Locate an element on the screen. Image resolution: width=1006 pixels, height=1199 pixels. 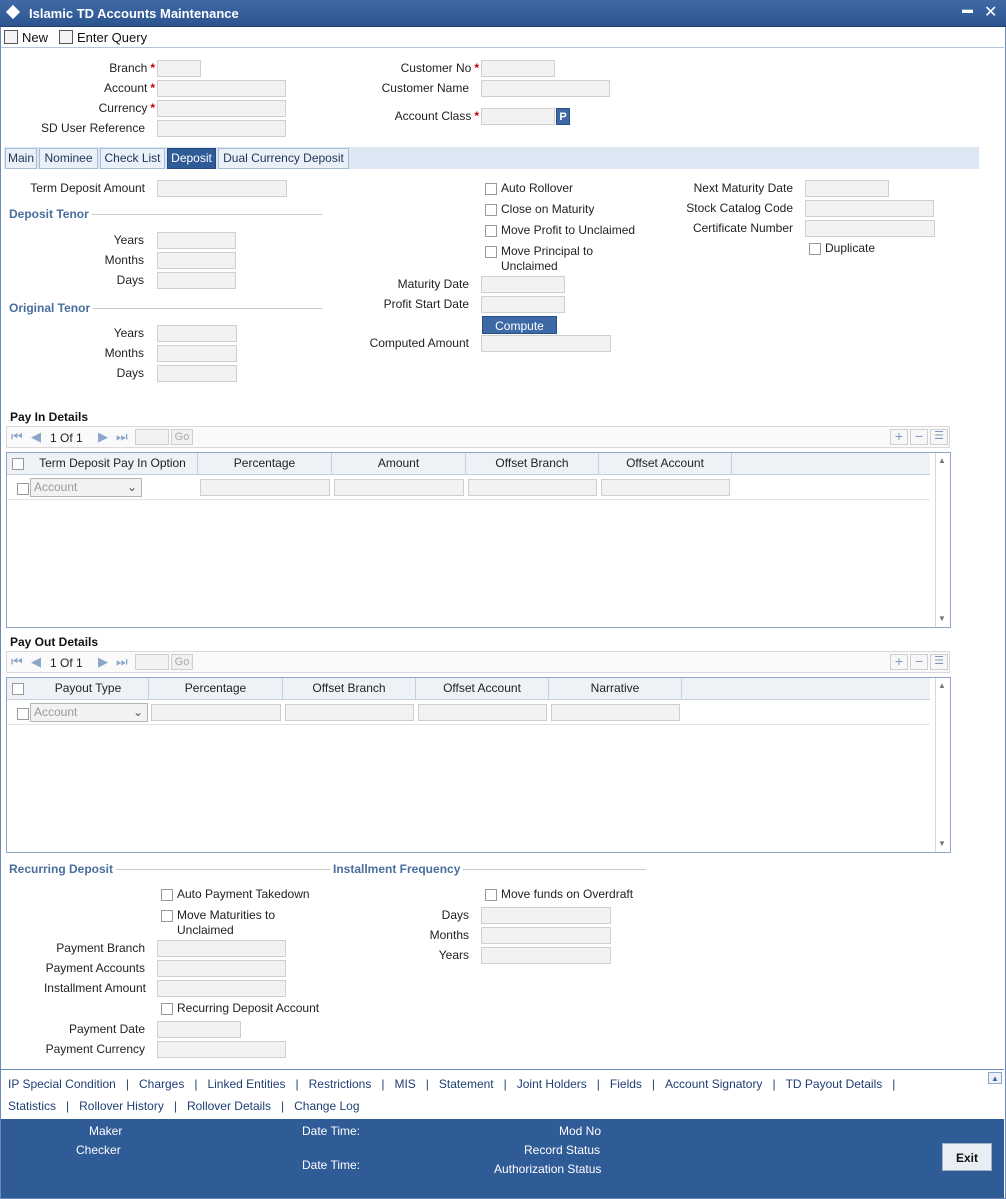
enter-query-button: Enter Query is located at coordinates (103, 37).